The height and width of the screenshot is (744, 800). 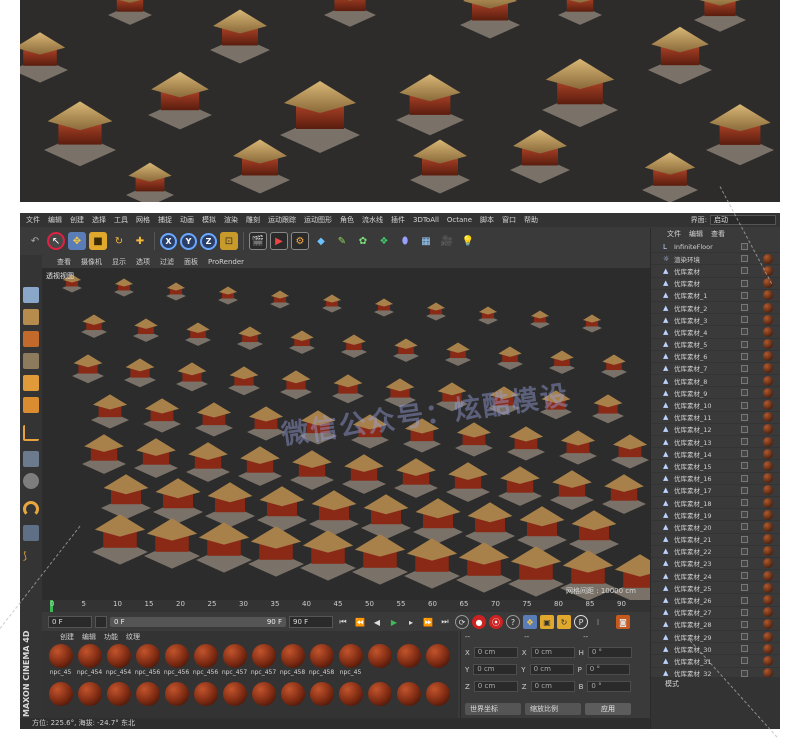 What do you see at coordinates (64, 262) in the screenshot?
I see `viewport-menu-item: 查看` at bounding box center [64, 262].